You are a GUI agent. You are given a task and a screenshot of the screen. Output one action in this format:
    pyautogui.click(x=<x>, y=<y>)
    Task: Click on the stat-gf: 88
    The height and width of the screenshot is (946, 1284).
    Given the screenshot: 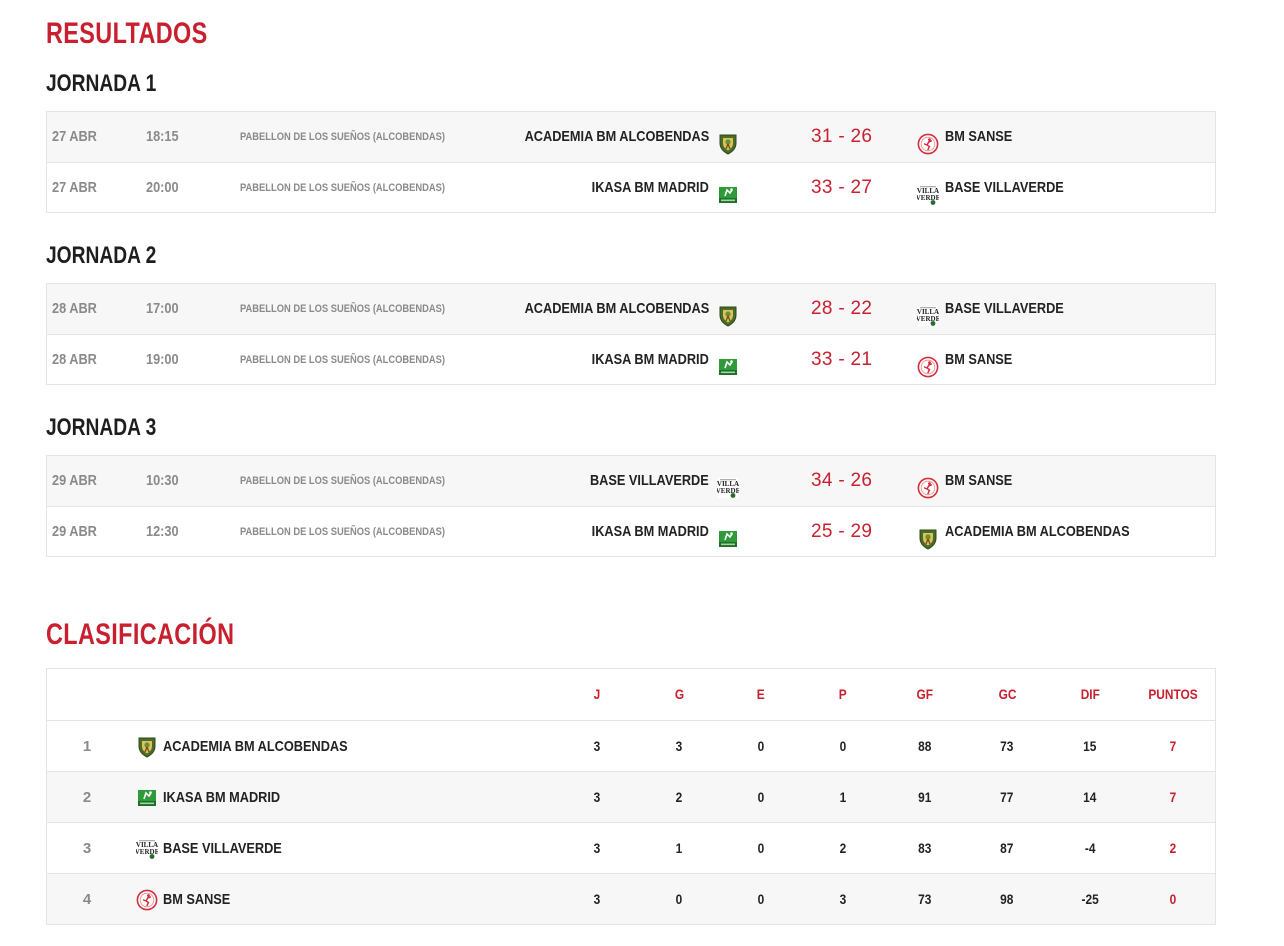 What is the action you would take?
    pyautogui.click(x=925, y=746)
    